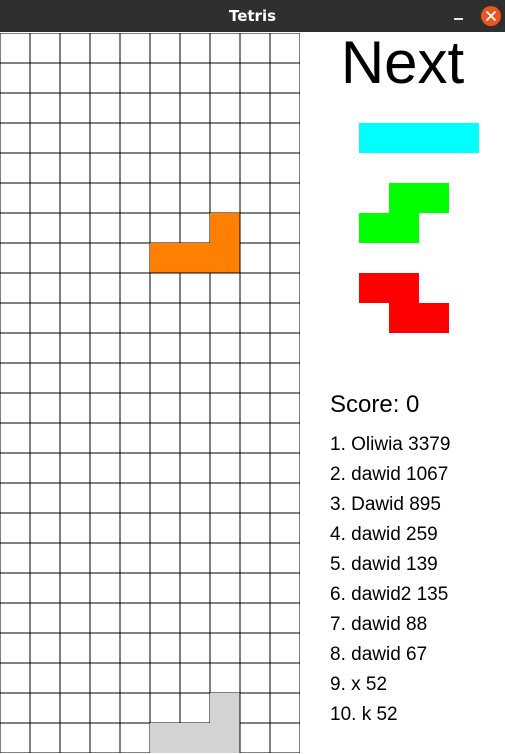 The image size is (505, 754). What do you see at coordinates (404, 303) in the screenshot?
I see `next-piece-Z` at bounding box center [404, 303].